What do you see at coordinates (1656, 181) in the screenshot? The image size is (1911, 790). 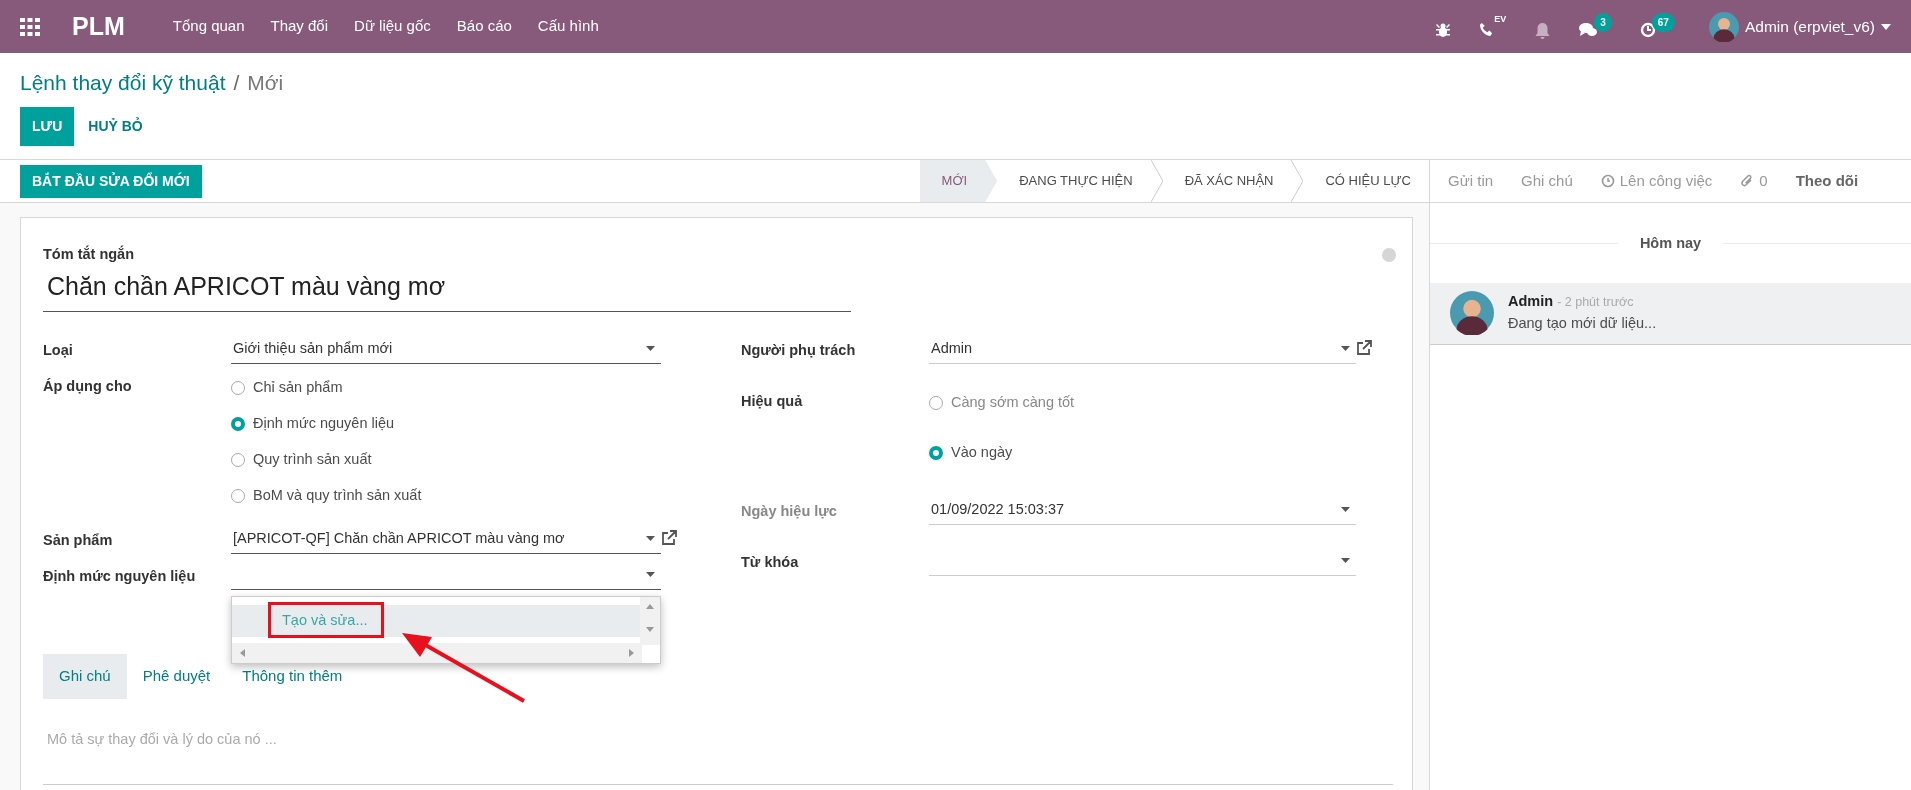 I see `chatter-button: Lên công việc` at bounding box center [1656, 181].